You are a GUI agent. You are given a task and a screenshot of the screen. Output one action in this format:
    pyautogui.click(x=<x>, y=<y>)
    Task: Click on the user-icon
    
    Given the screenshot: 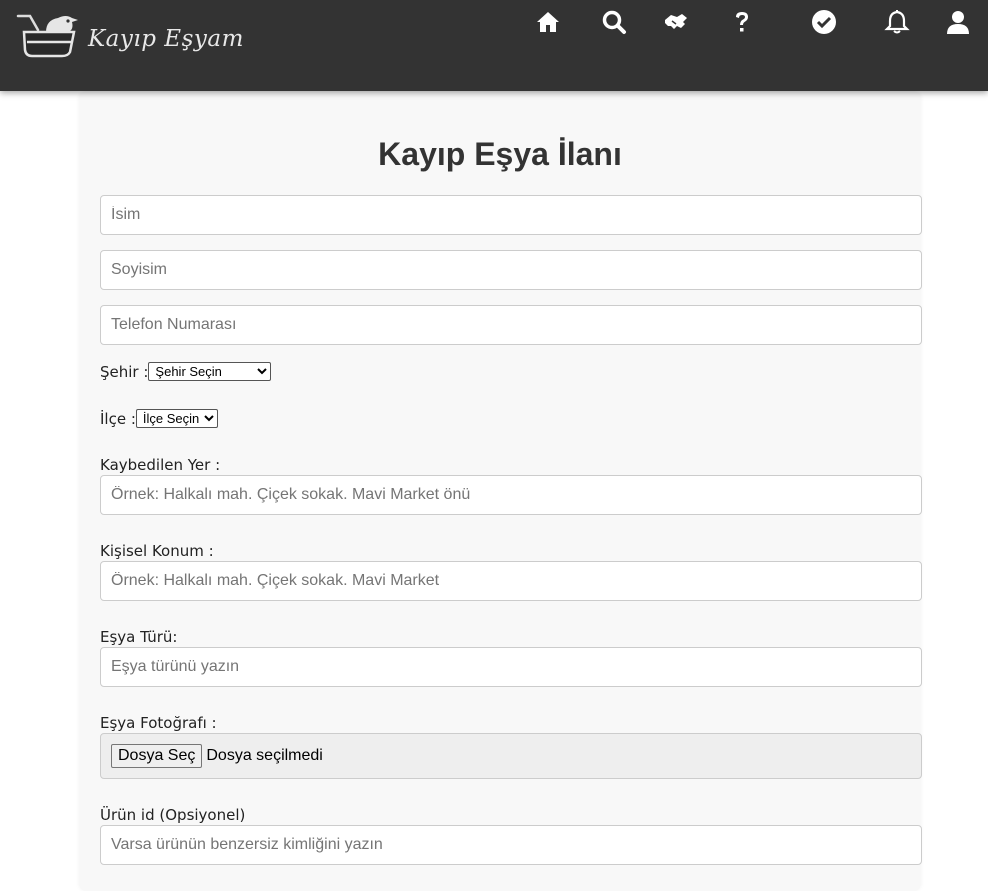 What is the action you would take?
    pyautogui.click(x=958, y=22)
    